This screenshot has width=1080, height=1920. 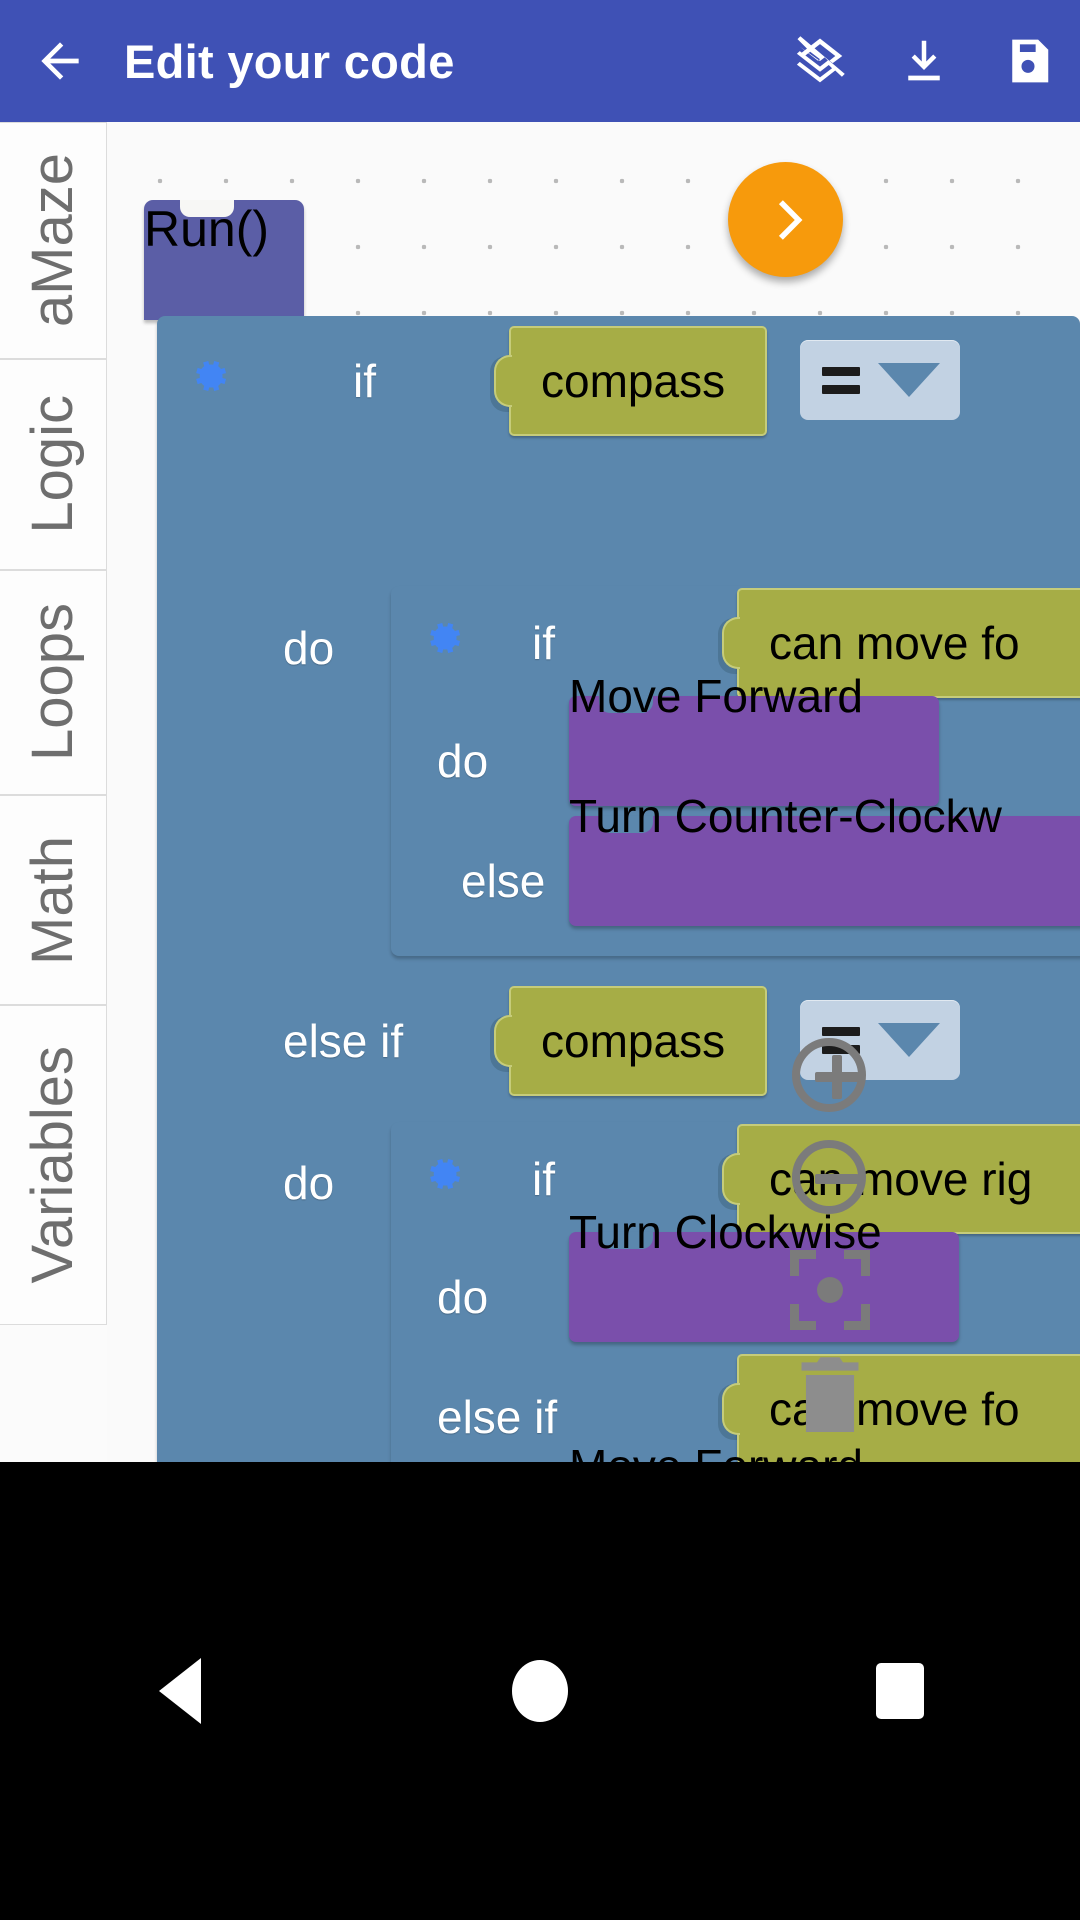 I want to click on nav-home-button, so click(x=540, y=1691).